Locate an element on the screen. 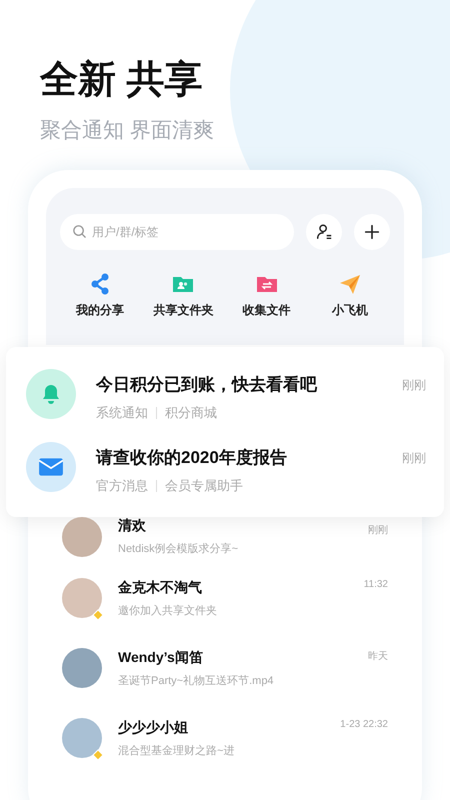 Image resolution: width=450 pixels, height=800 pixels. notification-item: 今日积分已到账，快去看看吧 系统通知 积分商城 刚刚 is located at coordinates (225, 395).